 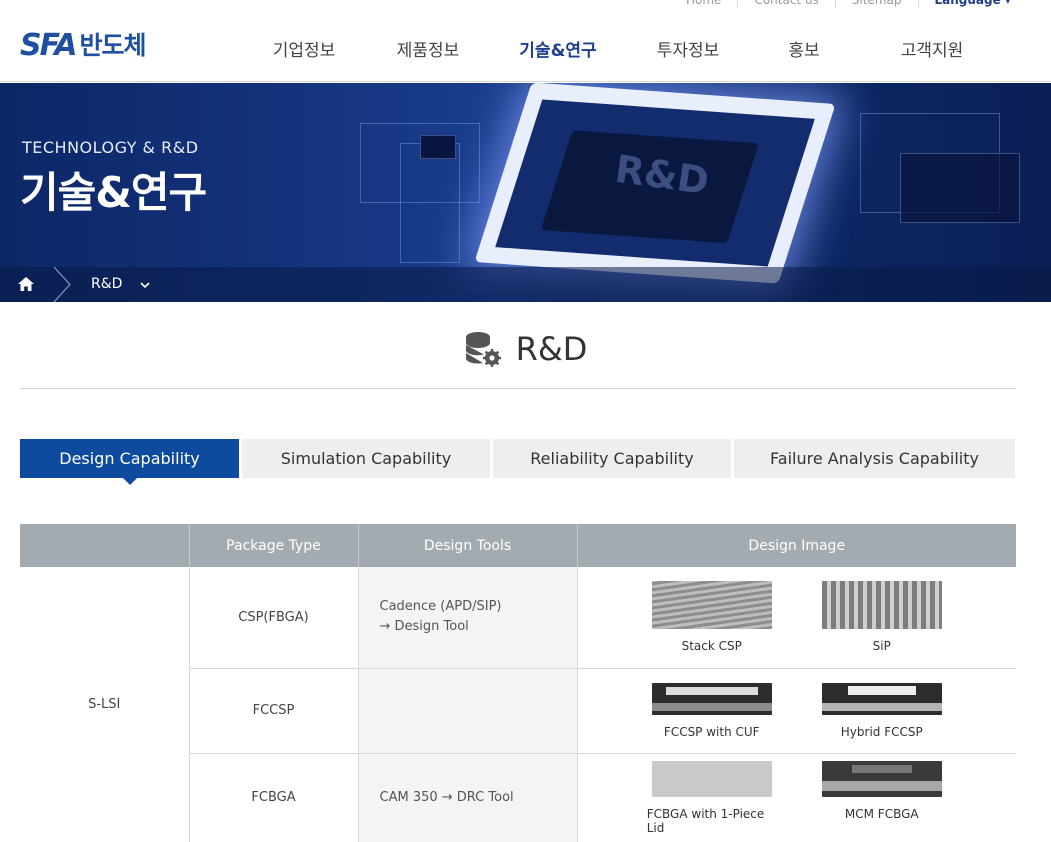 I want to click on design-image: SiP, so click(x=882, y=617).